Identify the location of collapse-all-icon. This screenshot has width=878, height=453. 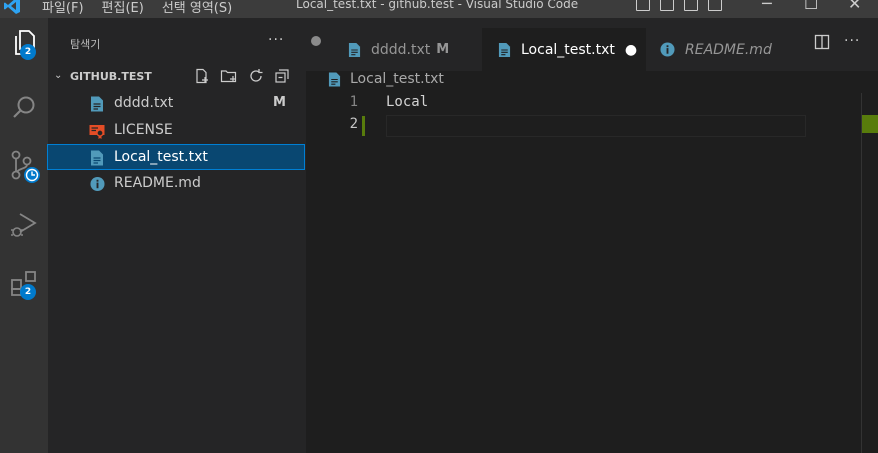
(282, 76).